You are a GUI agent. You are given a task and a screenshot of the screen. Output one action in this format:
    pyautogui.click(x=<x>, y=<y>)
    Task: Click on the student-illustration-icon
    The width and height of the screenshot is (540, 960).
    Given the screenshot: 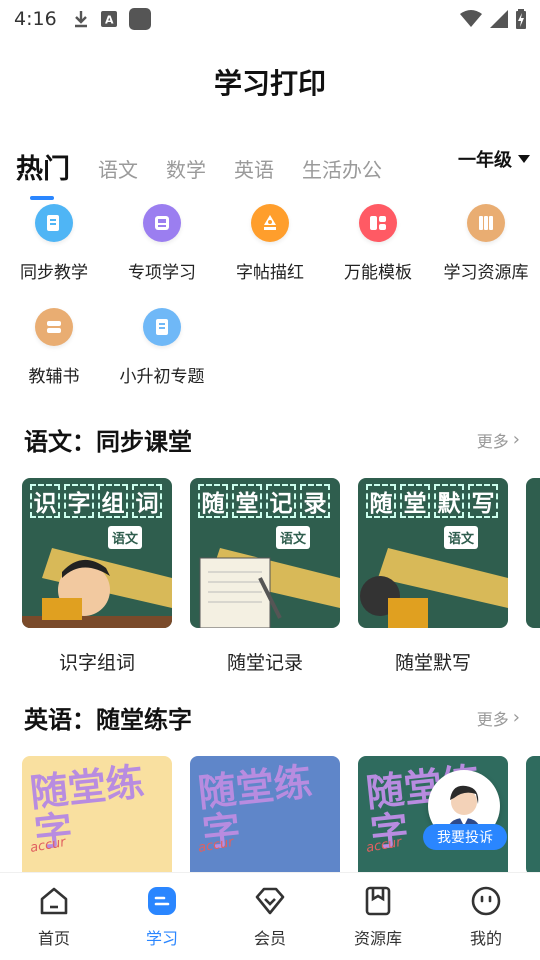 What is the action you would take?
    pyautogui.click(x=97, y=588)
    